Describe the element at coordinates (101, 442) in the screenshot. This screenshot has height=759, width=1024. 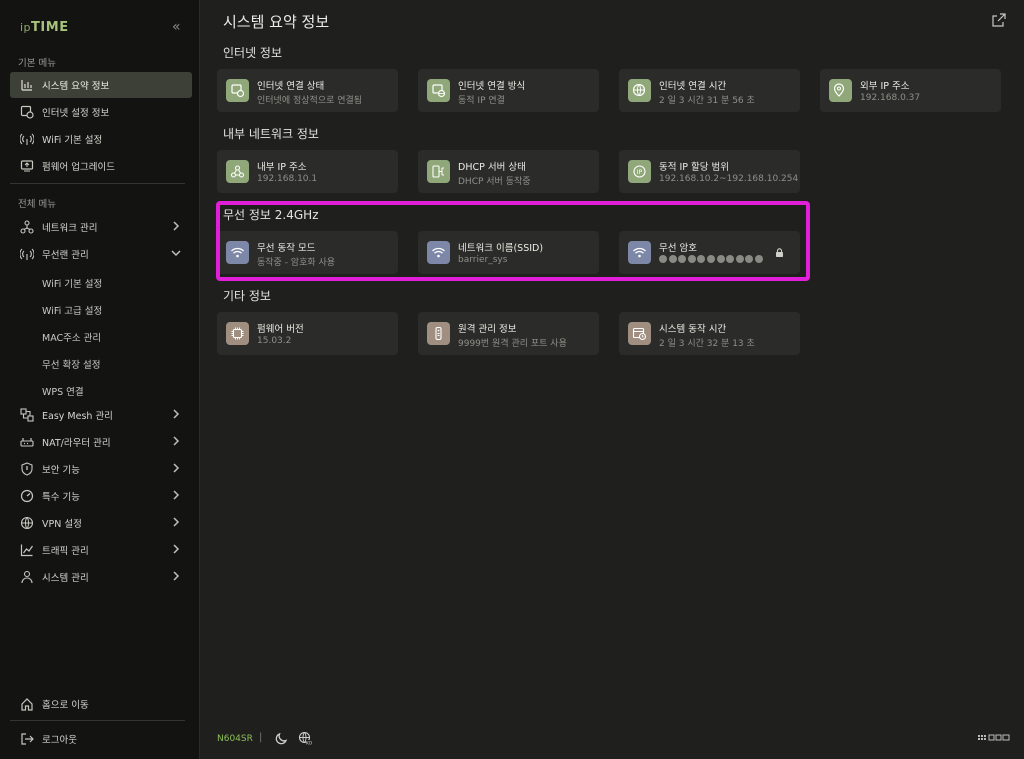
I see `nav-nat-router: NAT/라우터 관리` at that location.